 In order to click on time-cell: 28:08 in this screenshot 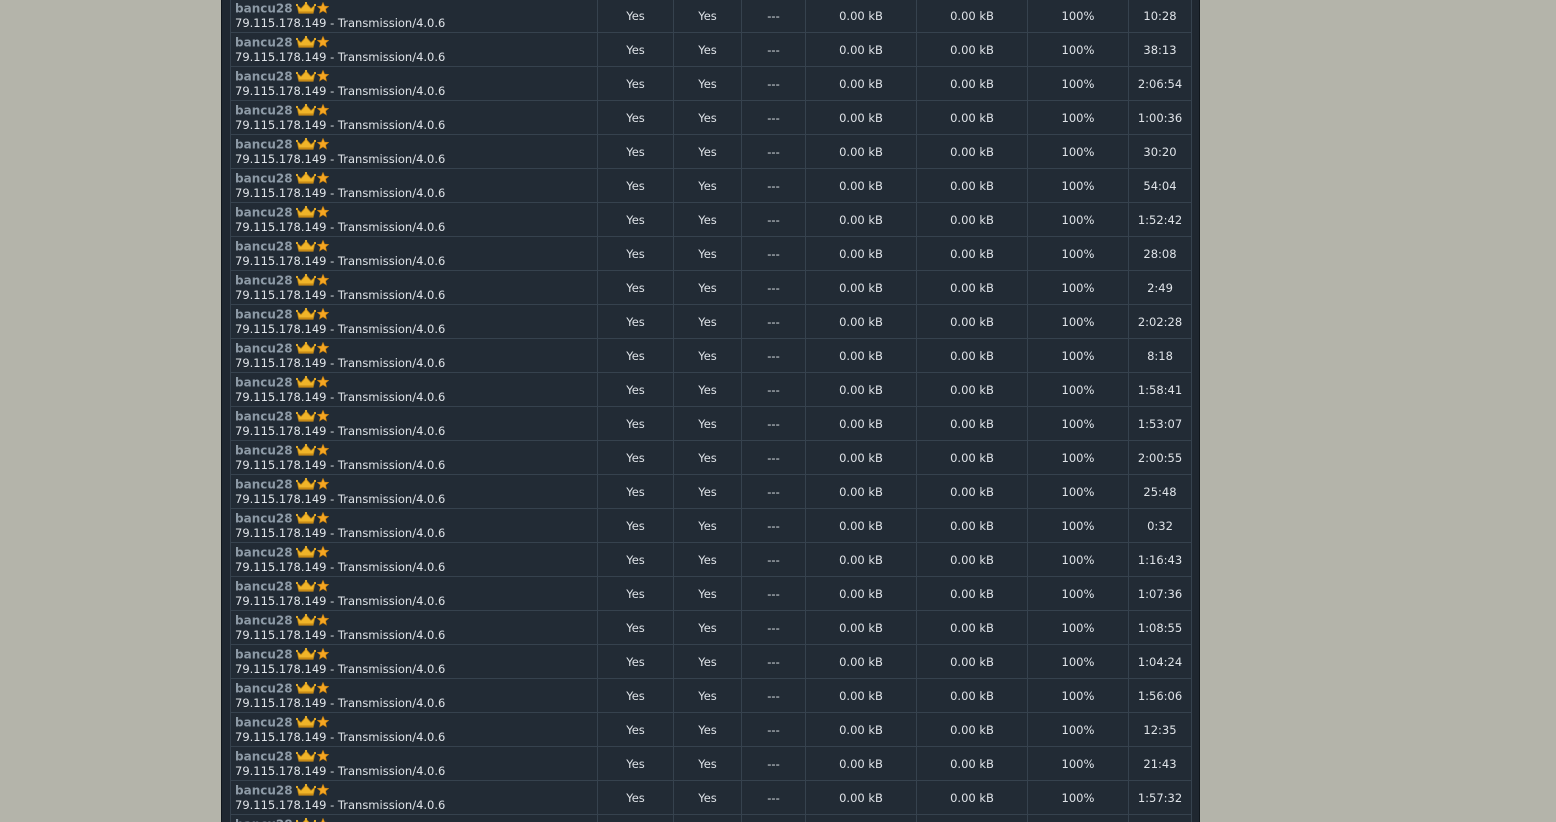, I will do `click(1160, 253)`.